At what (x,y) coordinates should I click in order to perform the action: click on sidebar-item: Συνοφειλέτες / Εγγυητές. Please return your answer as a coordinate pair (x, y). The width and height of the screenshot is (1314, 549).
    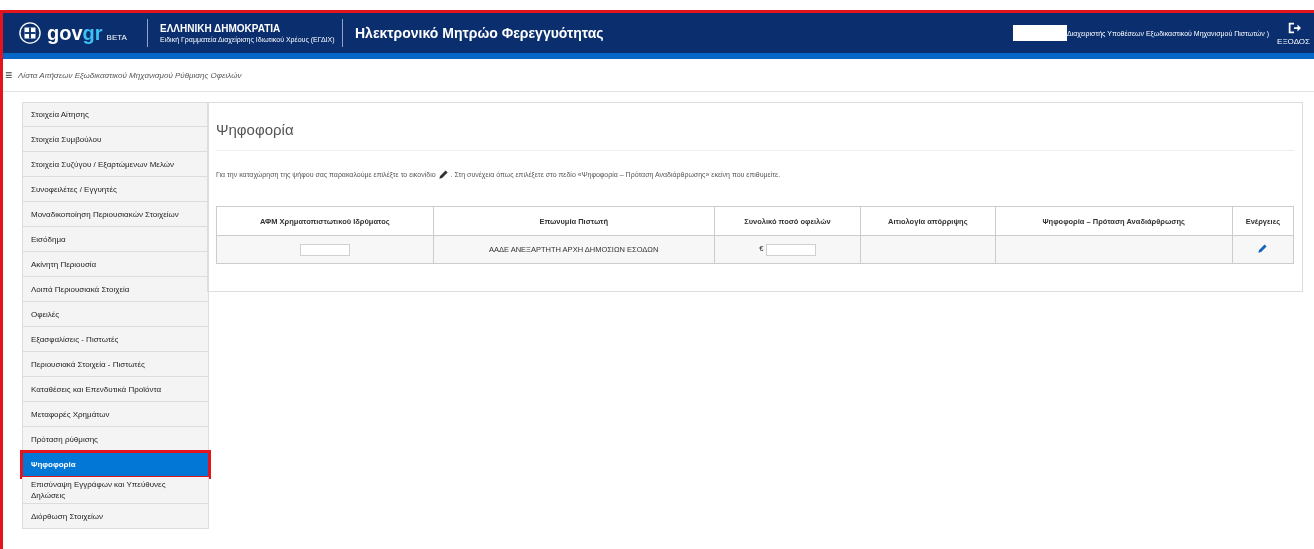
    Looking at the image, I should click on (115, 189).